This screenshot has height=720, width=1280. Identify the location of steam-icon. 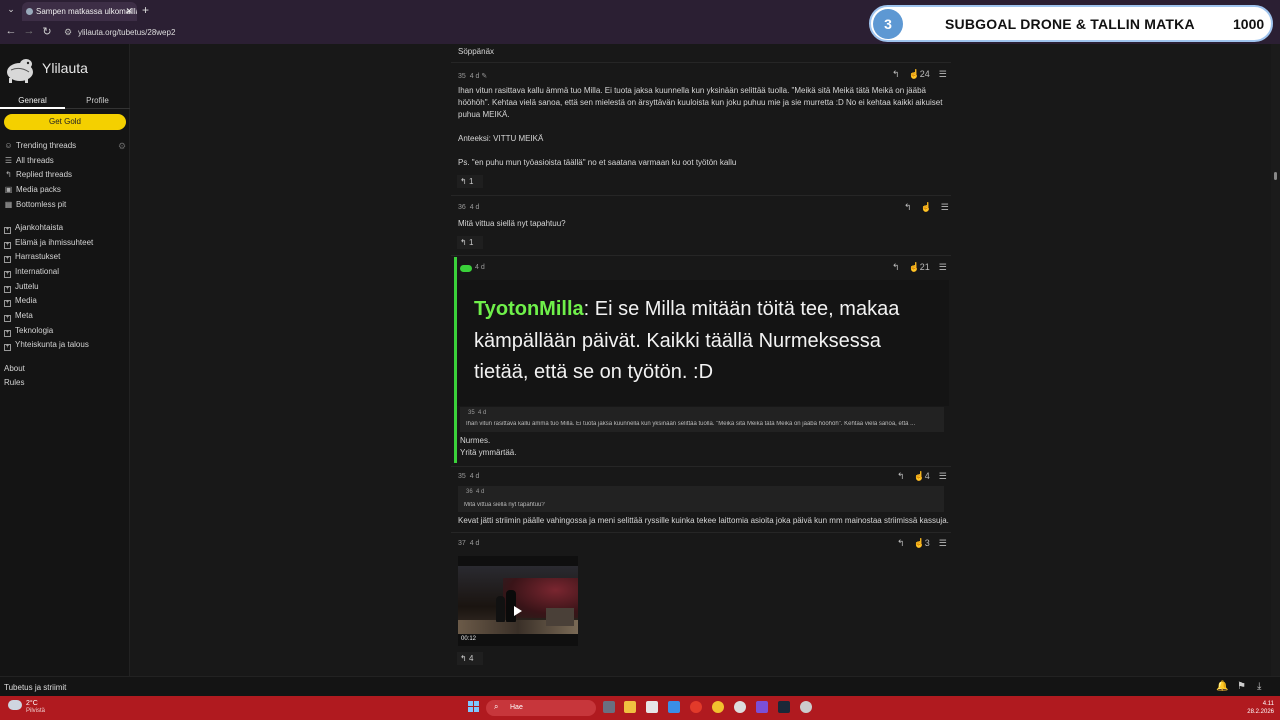
(784, 707).